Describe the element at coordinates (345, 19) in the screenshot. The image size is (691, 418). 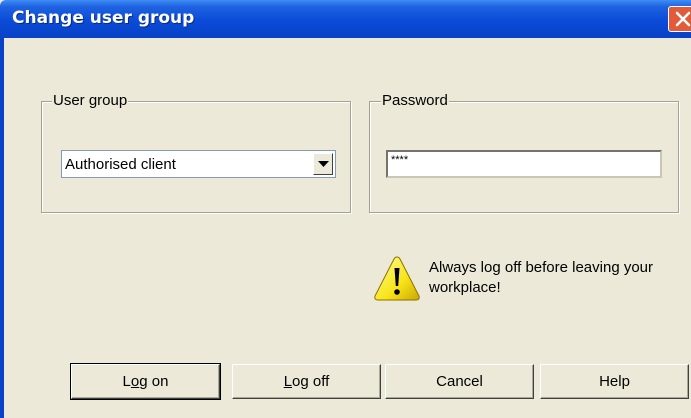
I see `title-bar: Change user group` at that location.